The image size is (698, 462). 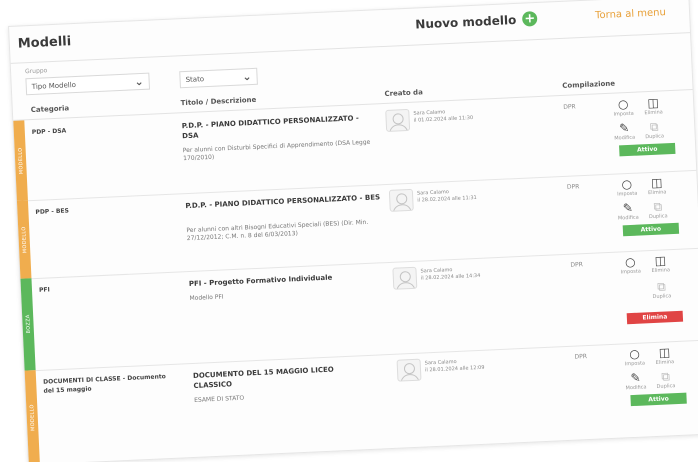 I want to click on creator-date: il 01.02.2024 alle 11:30, so click(x=443, y=119).